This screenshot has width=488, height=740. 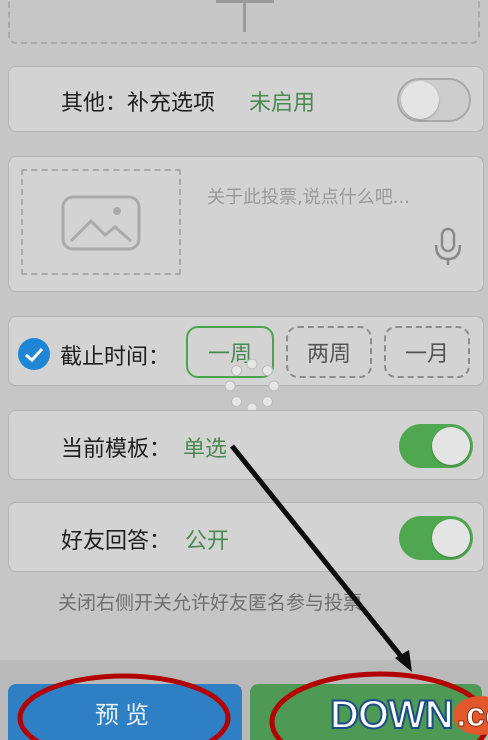 I want to click on microphone-icon, so click(x=448, y=247).